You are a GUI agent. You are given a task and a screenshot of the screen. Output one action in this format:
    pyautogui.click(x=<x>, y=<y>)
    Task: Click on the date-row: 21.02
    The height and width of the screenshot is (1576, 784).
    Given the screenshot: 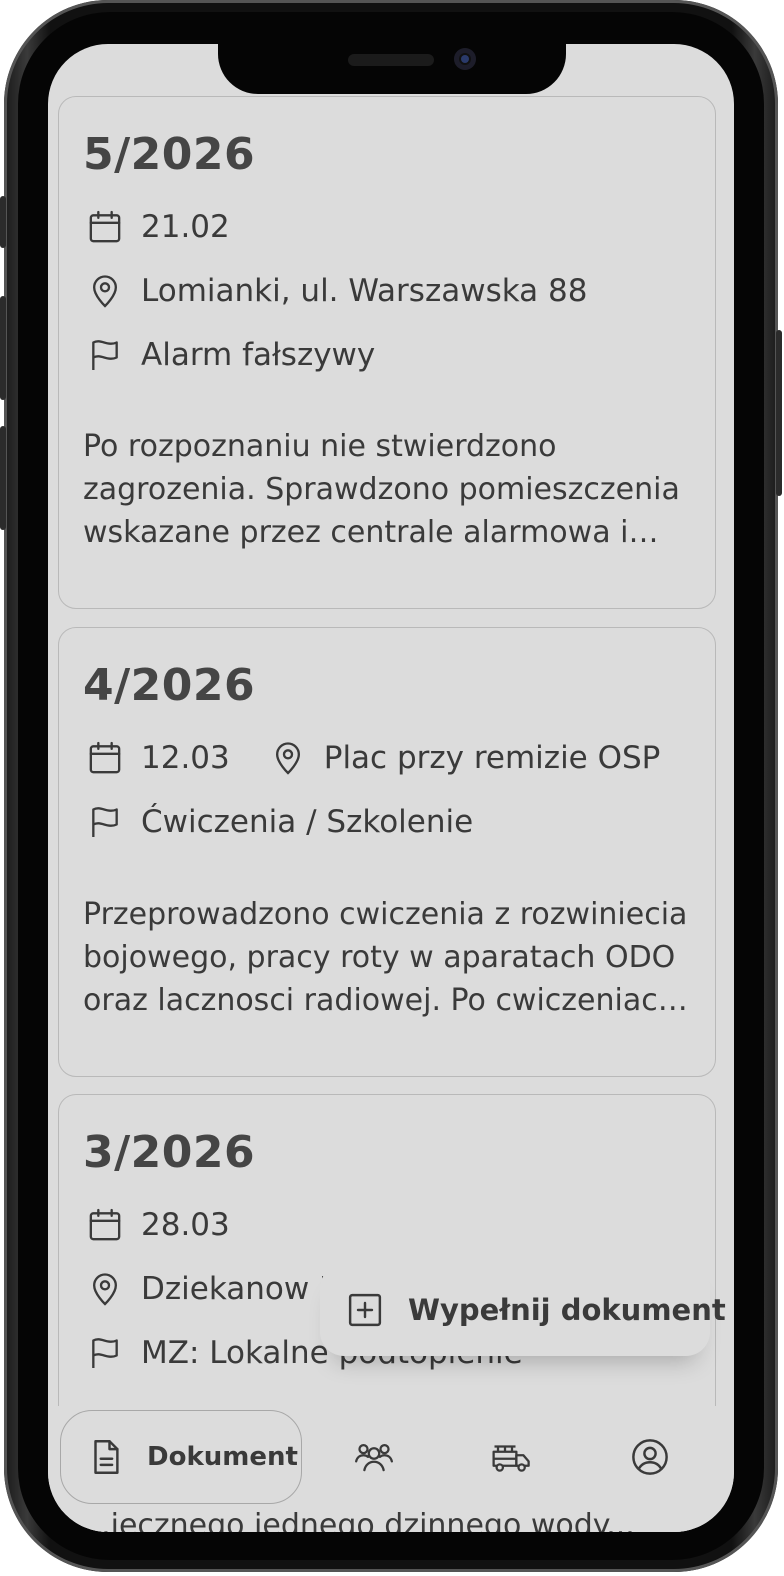 What is the action you would take?
    pyautogui.click(x=174, y=227)
    